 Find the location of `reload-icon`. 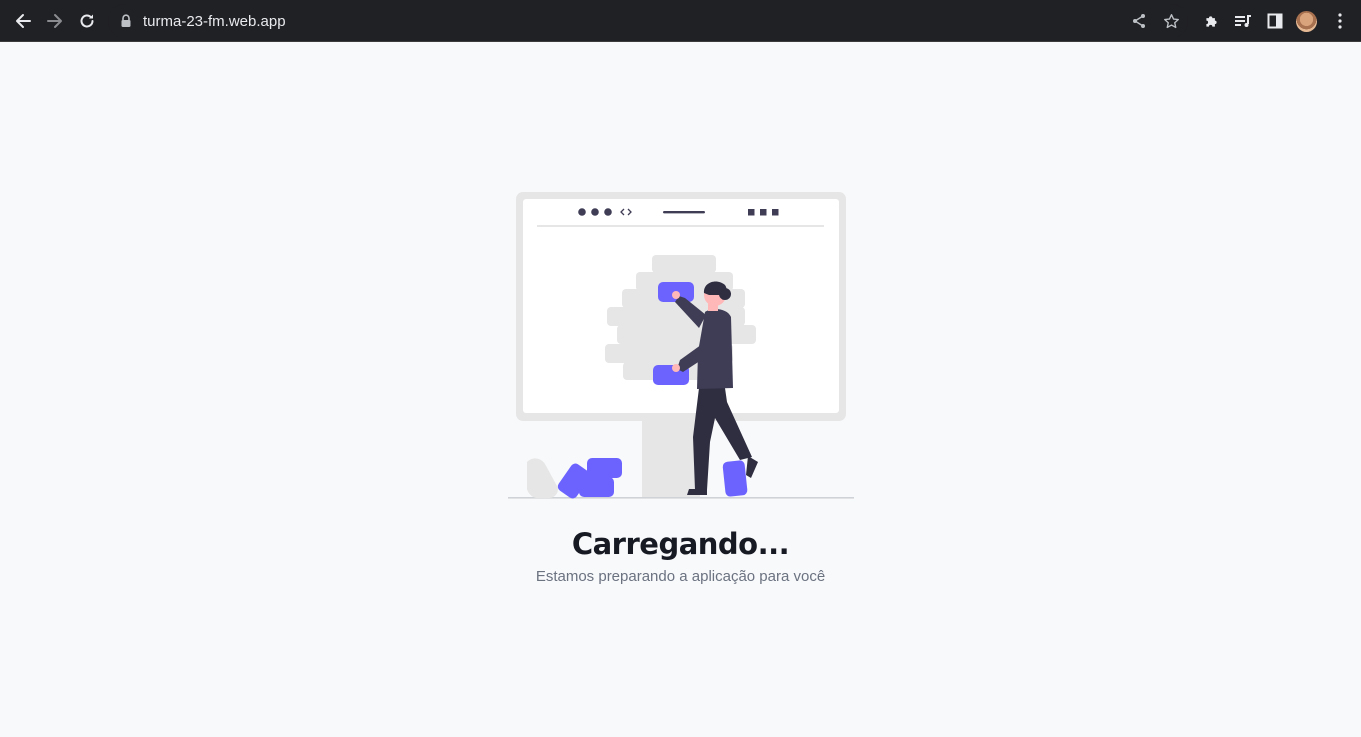

reload-icon is located at coordinates (87, 21).